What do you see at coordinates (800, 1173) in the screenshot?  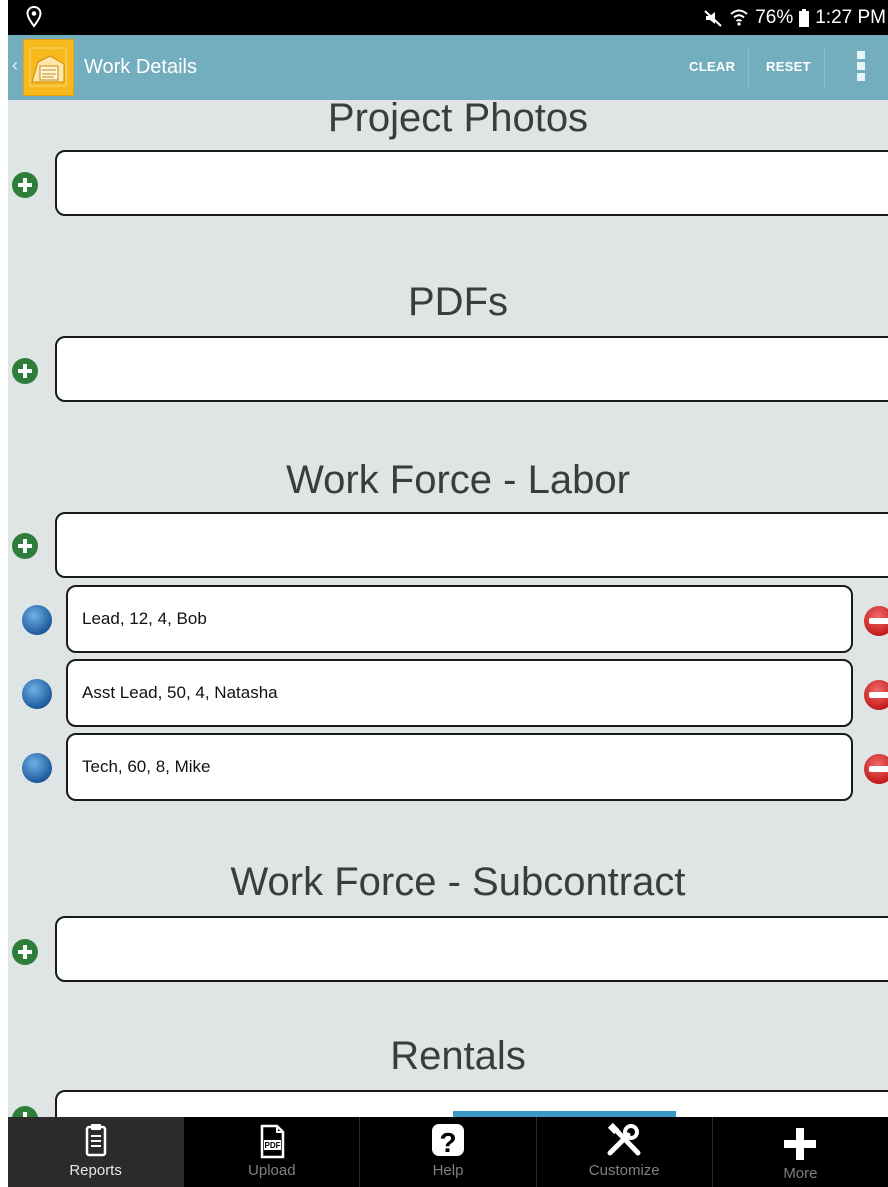 I see `tab-label: More` at bounding box center [800, 1173].